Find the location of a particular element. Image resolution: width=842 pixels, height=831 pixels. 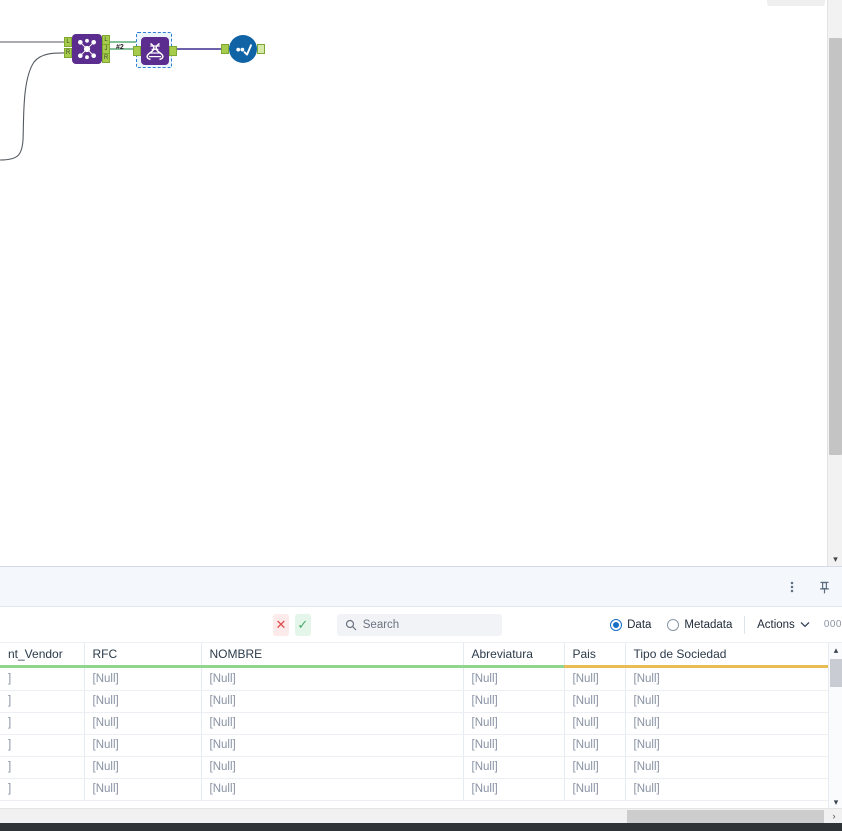

confirm-button: ✓ is located at coordinates (302, 624).